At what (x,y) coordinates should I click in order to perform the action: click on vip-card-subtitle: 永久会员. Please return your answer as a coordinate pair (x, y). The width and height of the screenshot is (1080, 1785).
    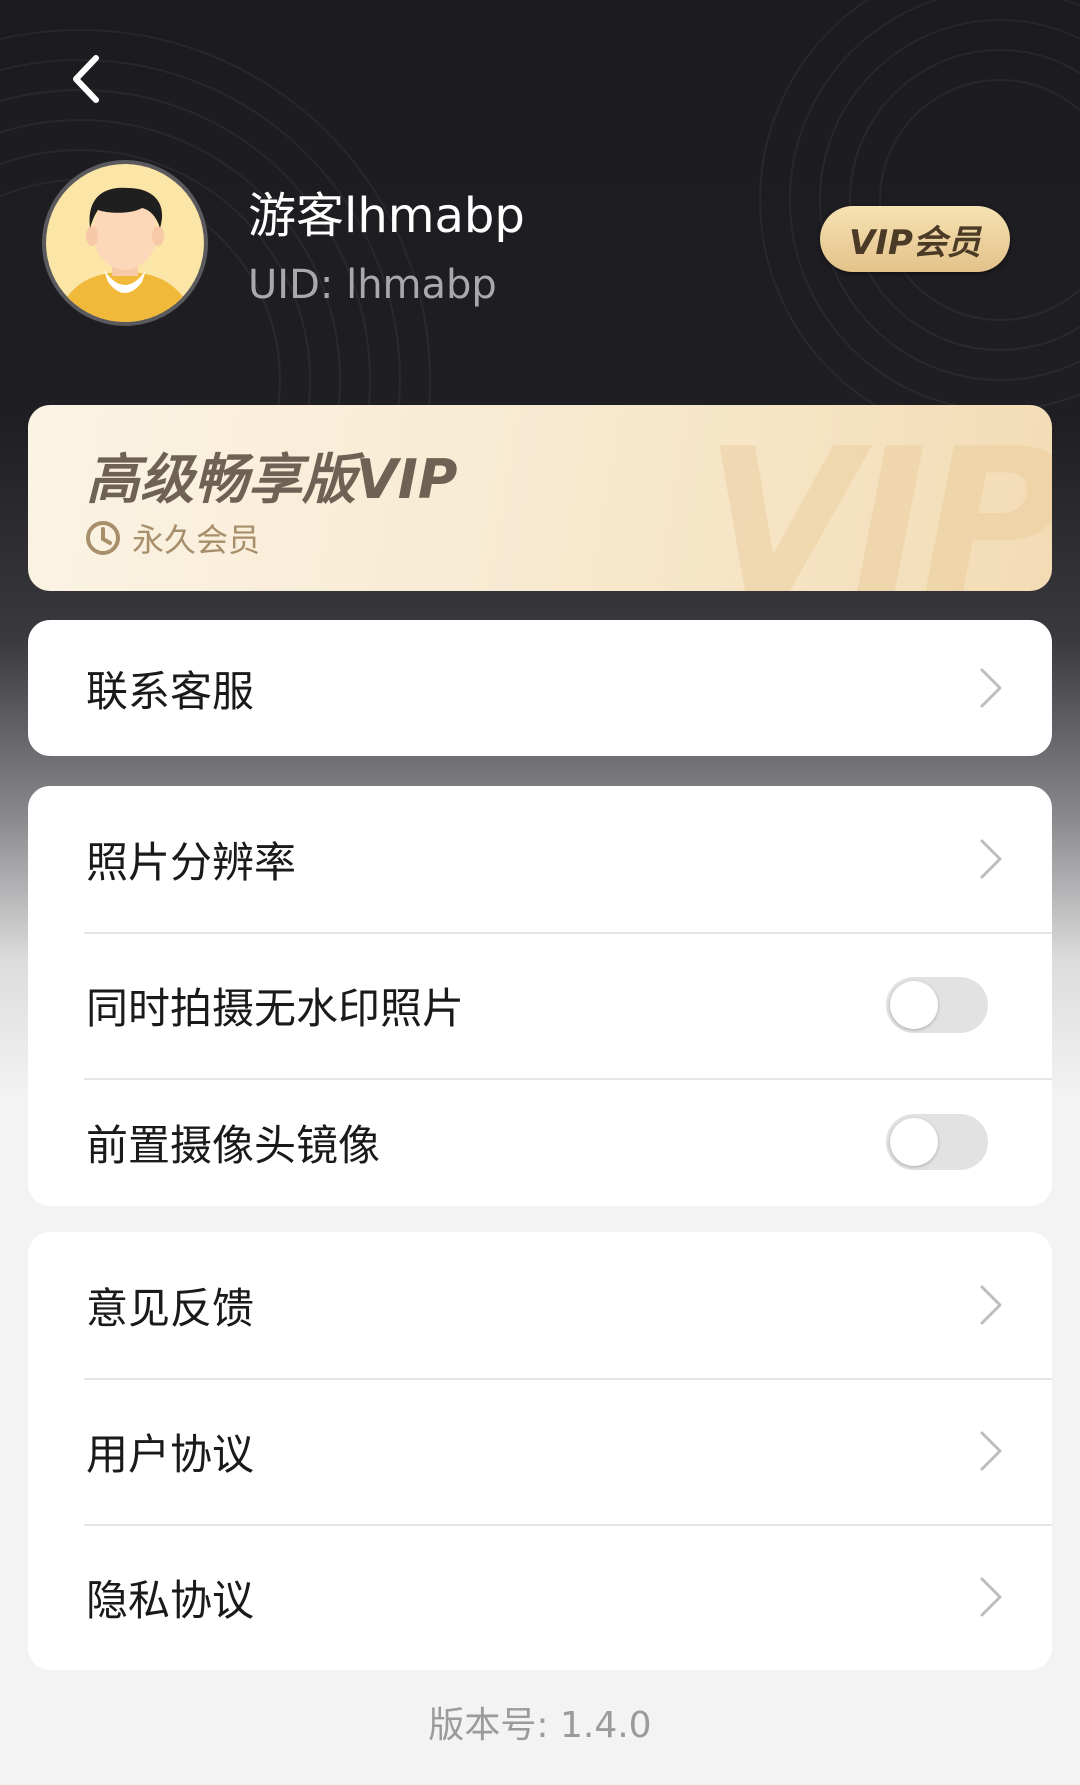
    Looking at the image, I should click on (172, 538).